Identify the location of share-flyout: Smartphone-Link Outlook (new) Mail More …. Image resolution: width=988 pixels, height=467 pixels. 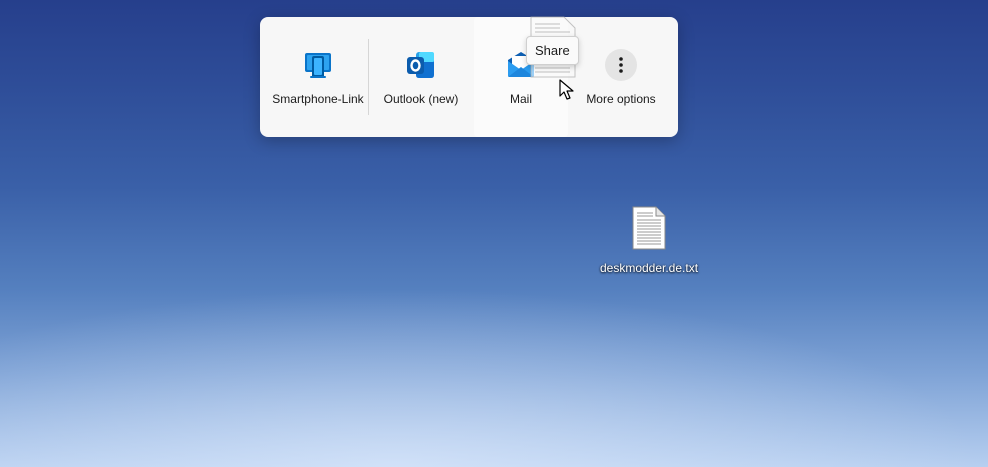
(469, 77).